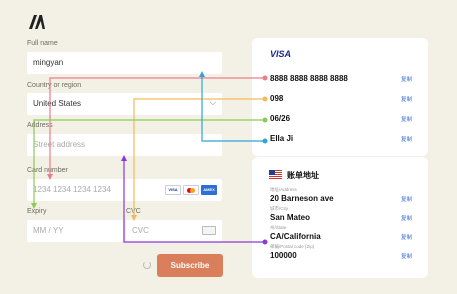 The image size is (457, 294). Describe the element at coordinates (54, 85) in the screenshot. I see `country-label: Country or region` at that location.